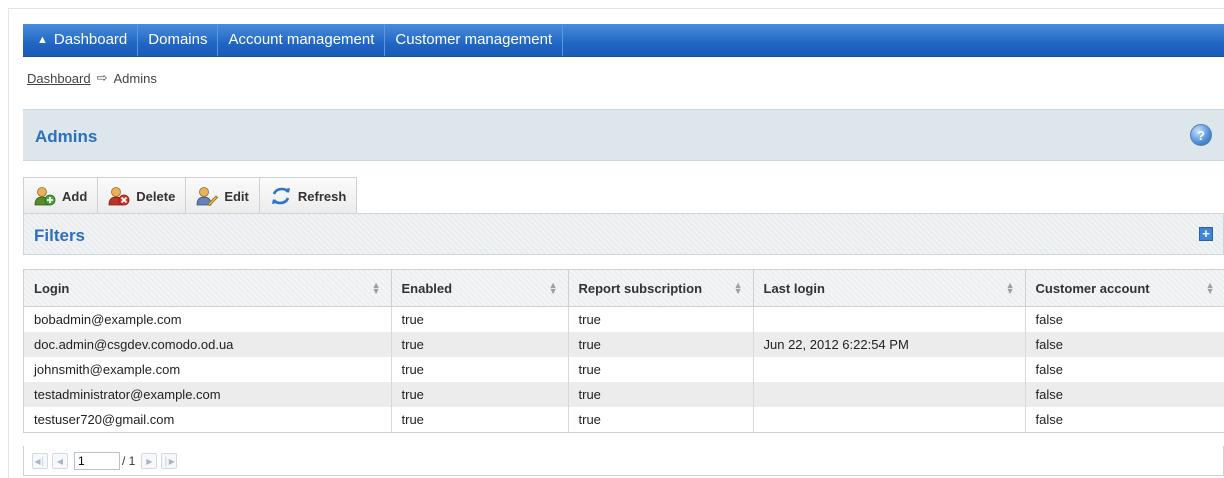 The image size is (1224, 478). Describe the element at coordinates (889, 344) in the screenshot. I see `cell-last-login: Jun 22, 2012 6:22:54 PM` at that location.